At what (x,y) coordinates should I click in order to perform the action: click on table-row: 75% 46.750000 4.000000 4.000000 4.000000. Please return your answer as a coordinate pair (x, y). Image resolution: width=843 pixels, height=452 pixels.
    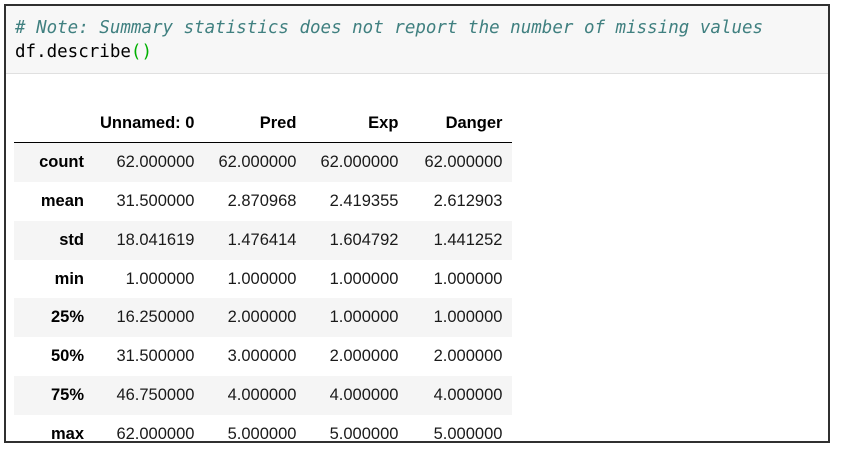
    Looking at the image, I should click on (263, 396).